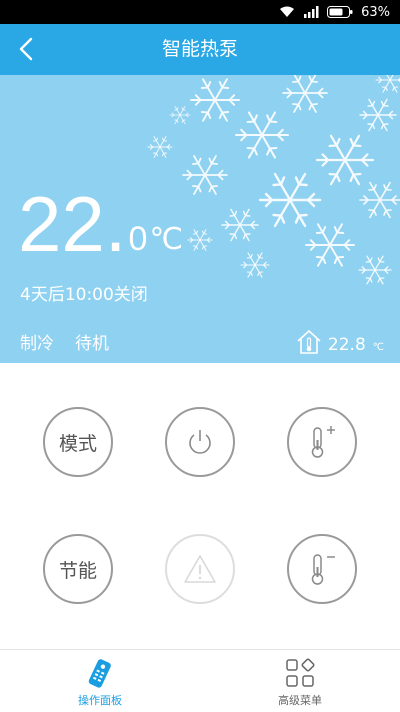 Image resolution: width=400 pixels, height=712 pixels. Describe the element at coordinates (311, 12) in the screenshot. I see `signal-icon` at that location.